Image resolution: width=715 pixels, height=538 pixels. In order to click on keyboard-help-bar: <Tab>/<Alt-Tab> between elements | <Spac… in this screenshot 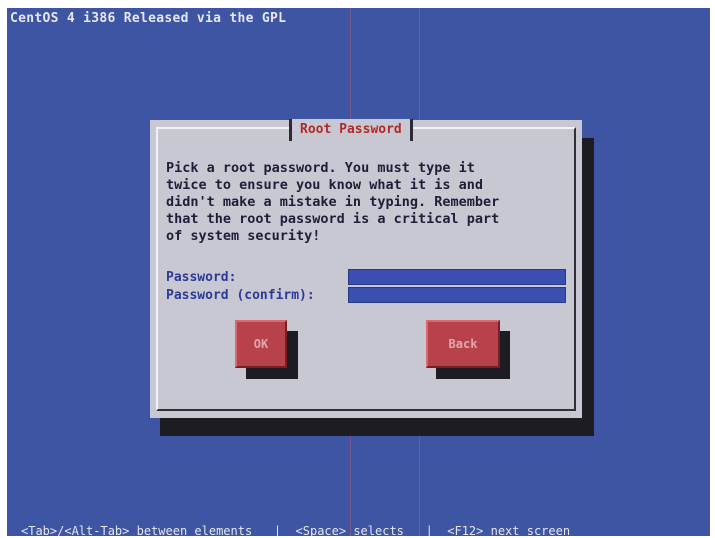, I will do `click(296, 530)`.